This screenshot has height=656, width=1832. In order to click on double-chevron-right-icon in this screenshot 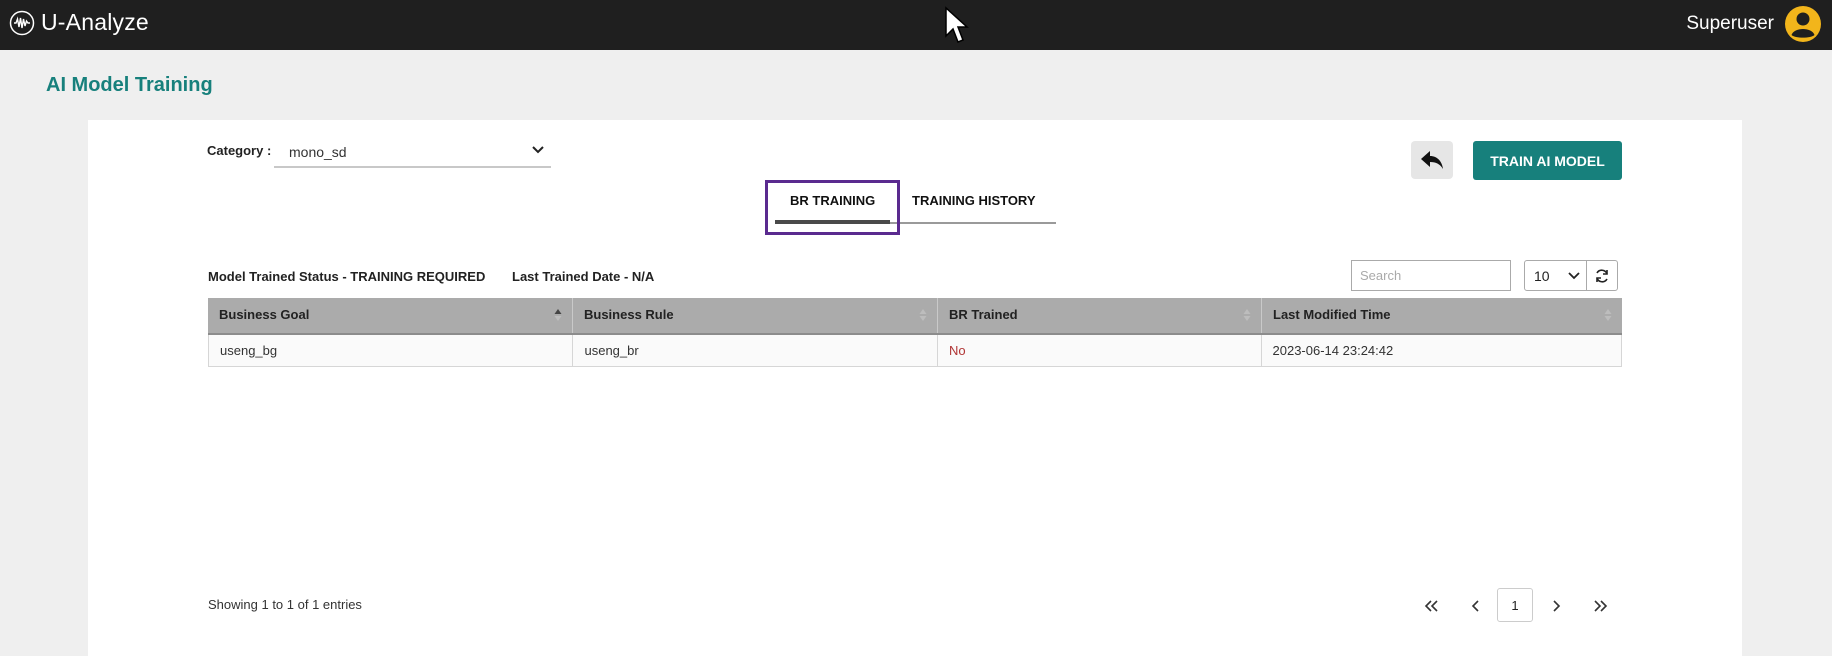, I will do `click(1601, 606)`.